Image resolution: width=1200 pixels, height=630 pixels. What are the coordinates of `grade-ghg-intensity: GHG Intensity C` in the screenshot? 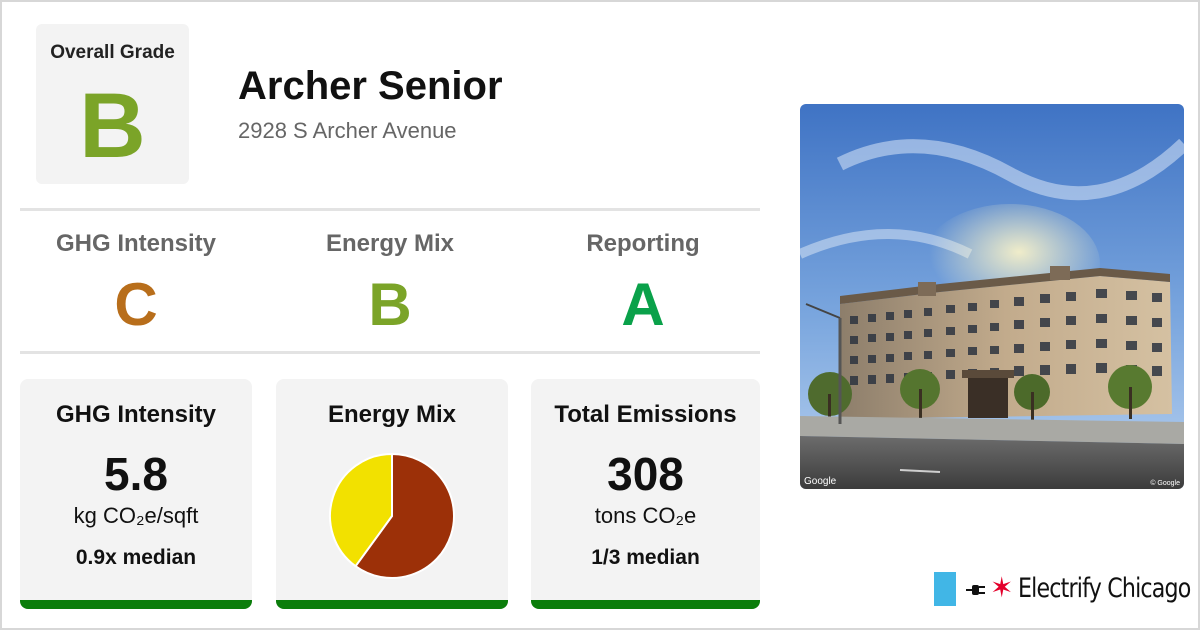 It's located at (136, 286).